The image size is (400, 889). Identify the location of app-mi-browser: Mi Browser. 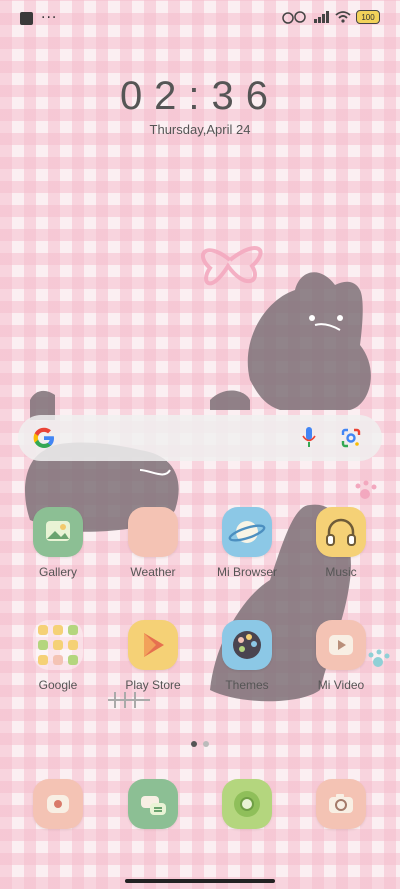
(247, 543).